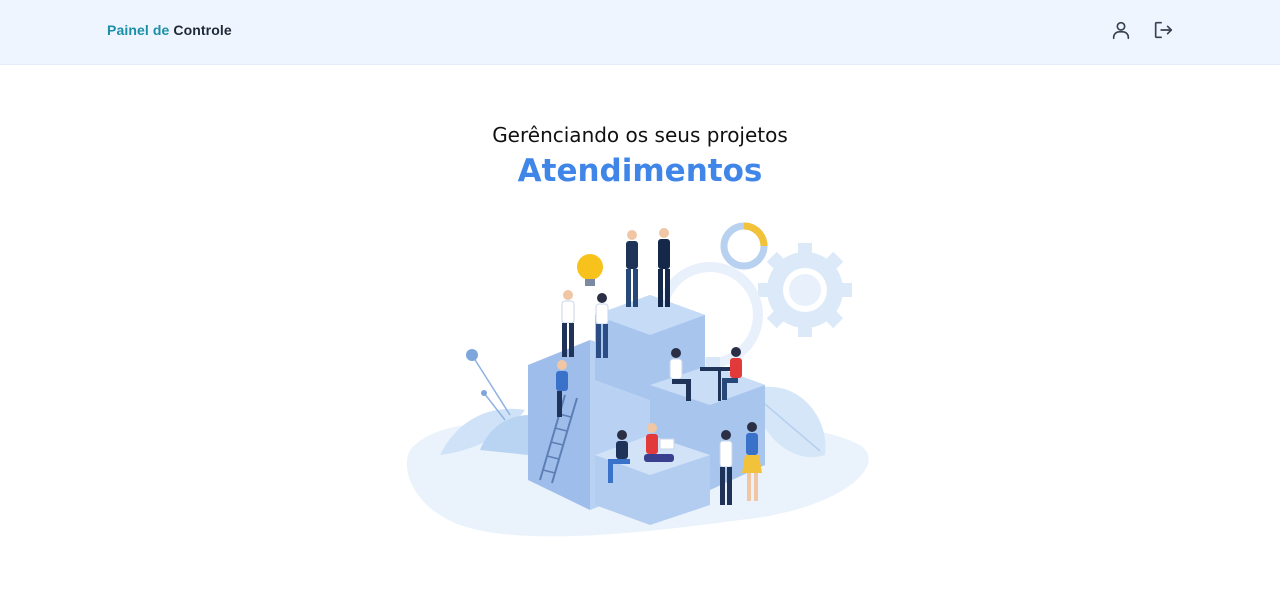 Image resolution: width=1280 pixels, height=610 pixels. What do you see at coordinates (640, 32) in the screenshot?
I see `top-navbar: Painel de Controle` at bounding box center [640, 32].